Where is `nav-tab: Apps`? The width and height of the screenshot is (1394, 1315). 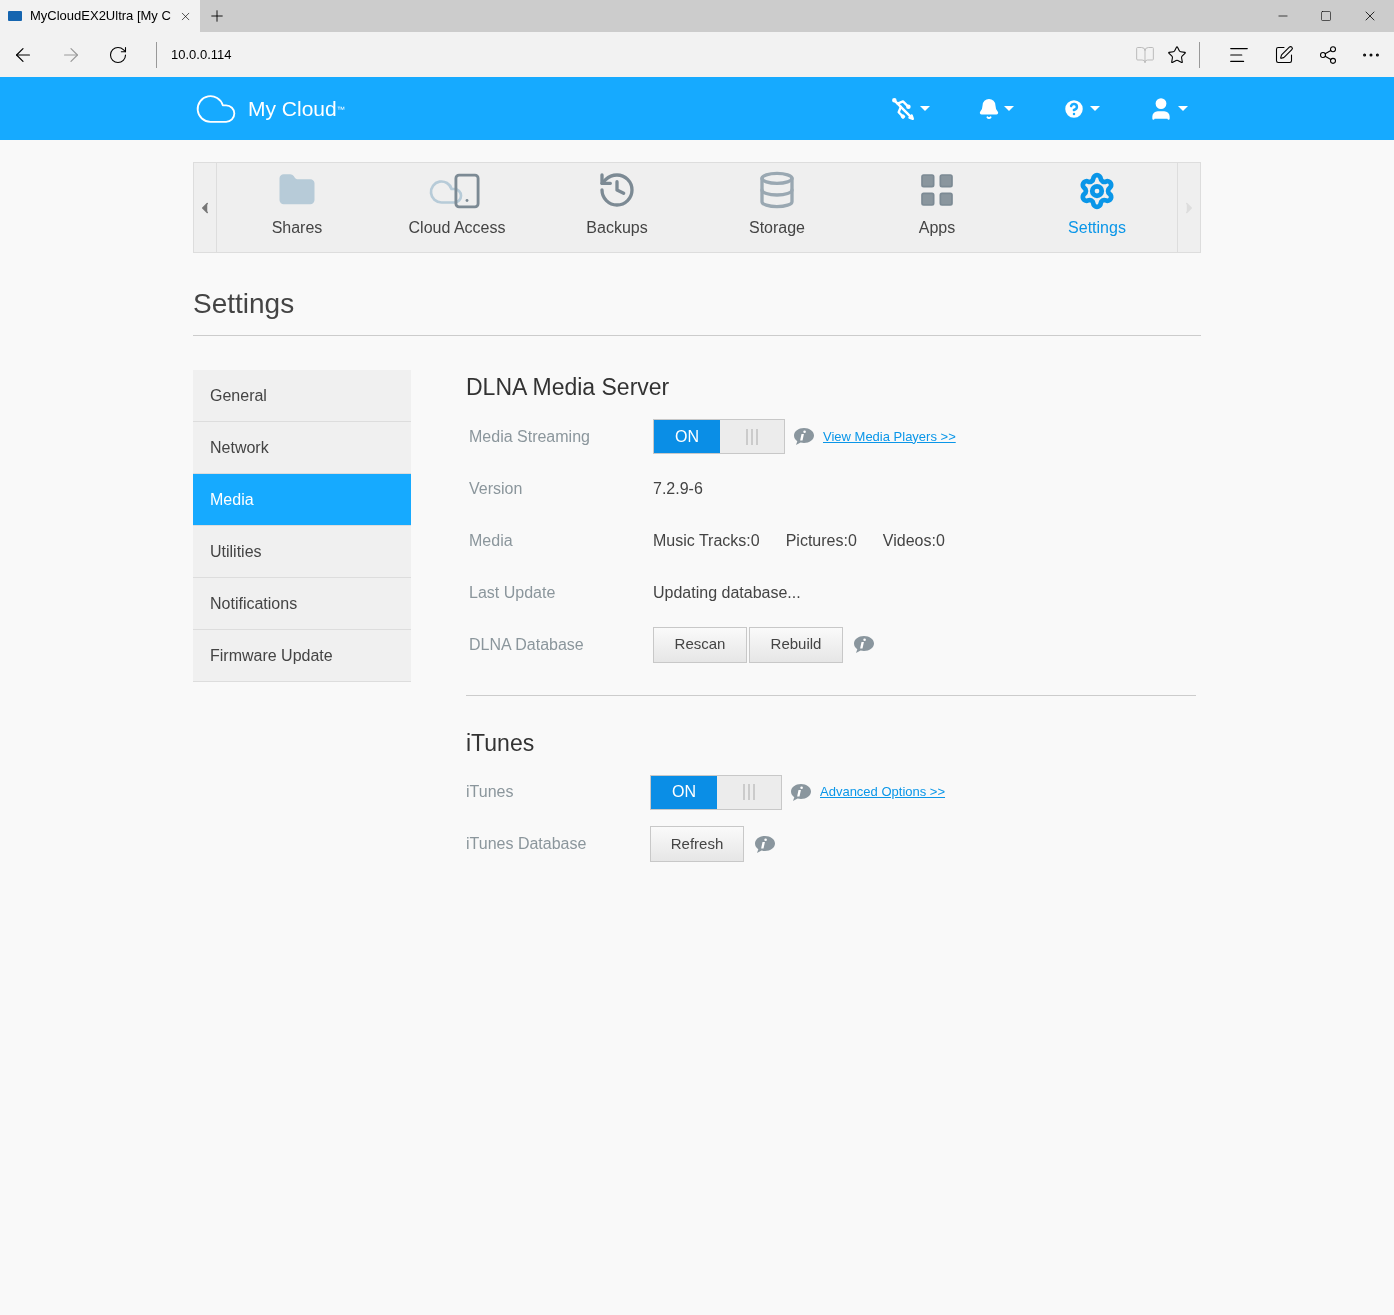
nav-tab: Apps is located at coordinates (937, 207).